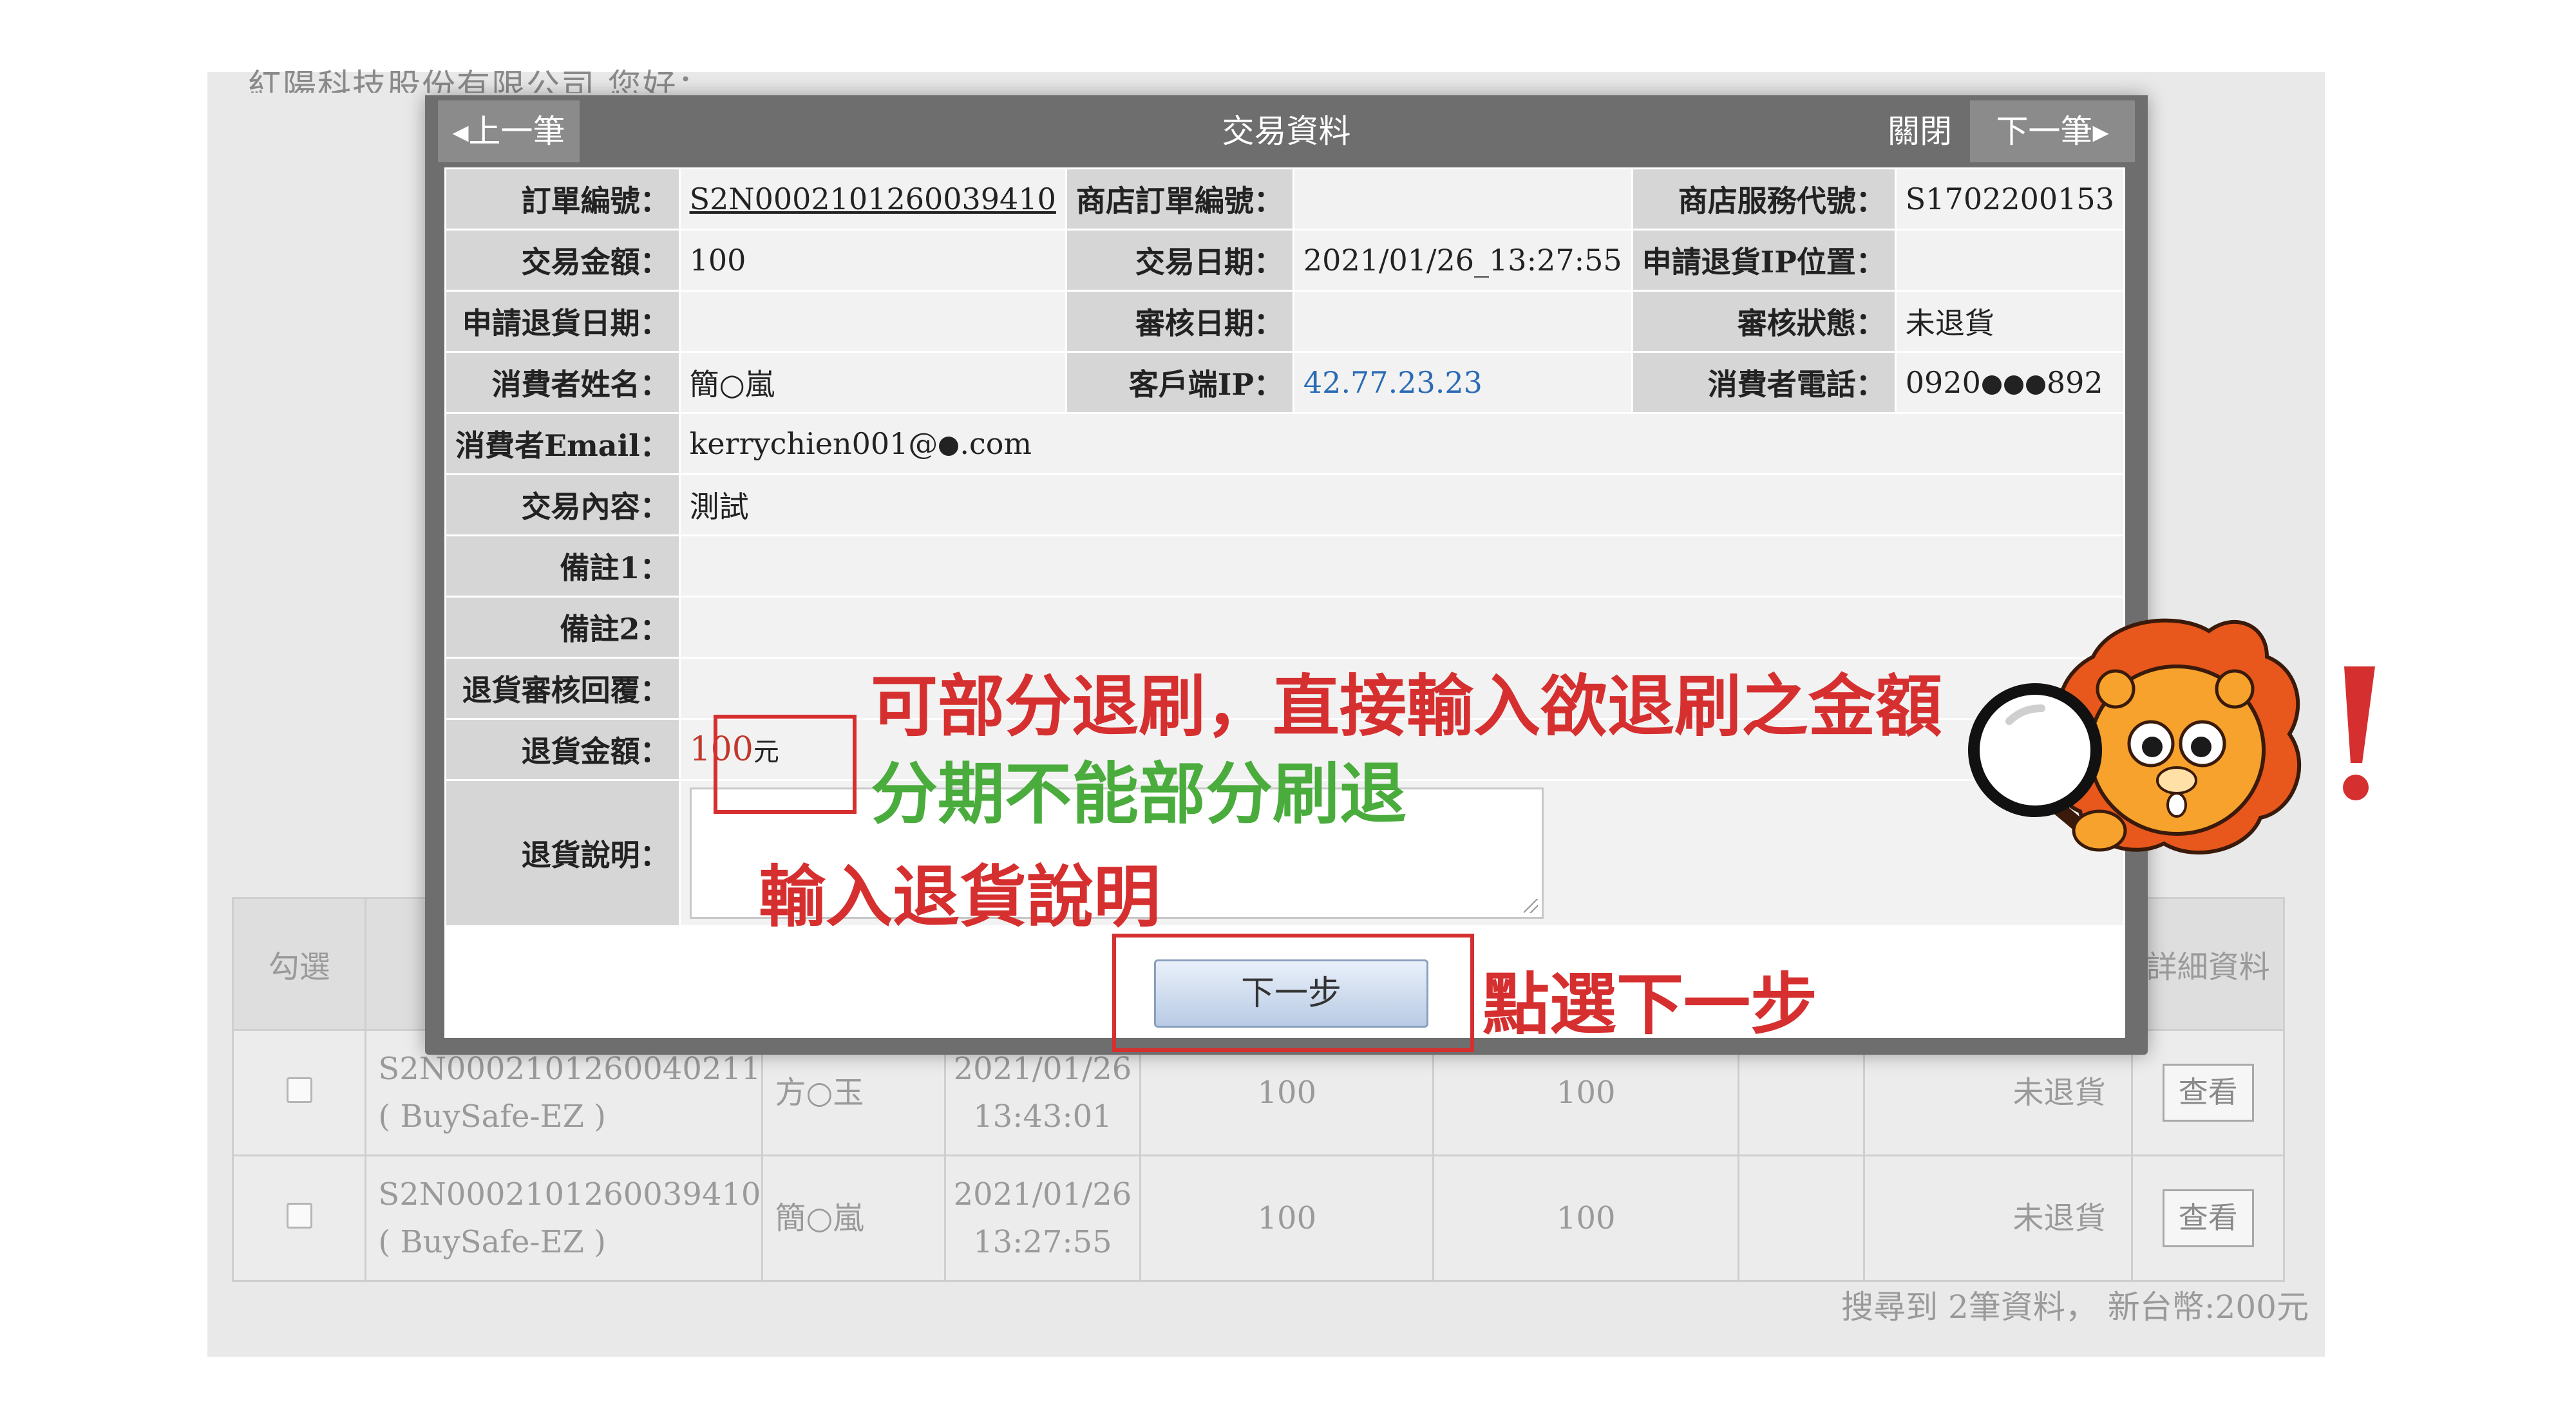 This screenshot has height=1414, width=2576. Describe the element at coordinates (2135, 736) in the screenshot. I see `lion-mascot-icon` at that location.